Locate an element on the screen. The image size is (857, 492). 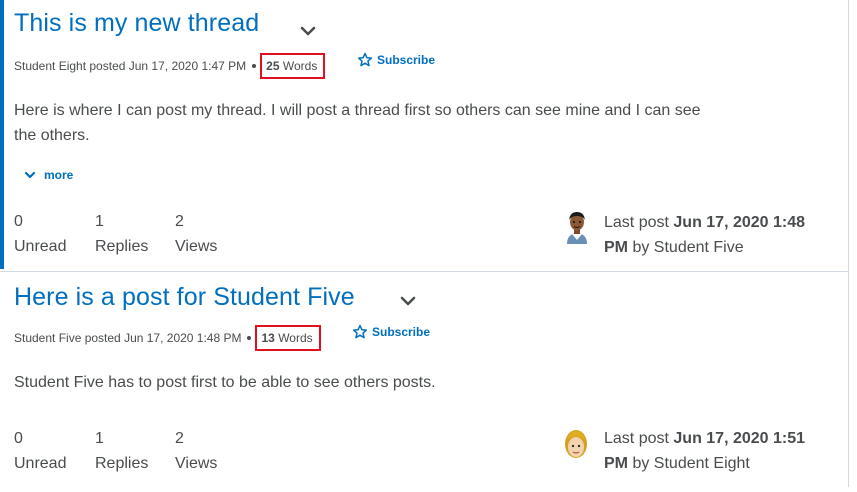
thread-title: Here is a post for Student Five is located at coordinates (184, 297).